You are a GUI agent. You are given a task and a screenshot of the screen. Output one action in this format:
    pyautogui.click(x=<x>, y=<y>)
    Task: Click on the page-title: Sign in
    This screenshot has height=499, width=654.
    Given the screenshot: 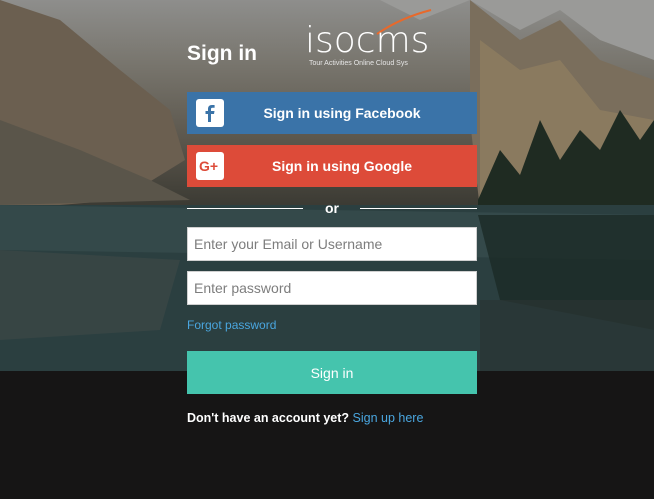 What is the action you would take?
    pyautogui.click(x=222, y=53)
    